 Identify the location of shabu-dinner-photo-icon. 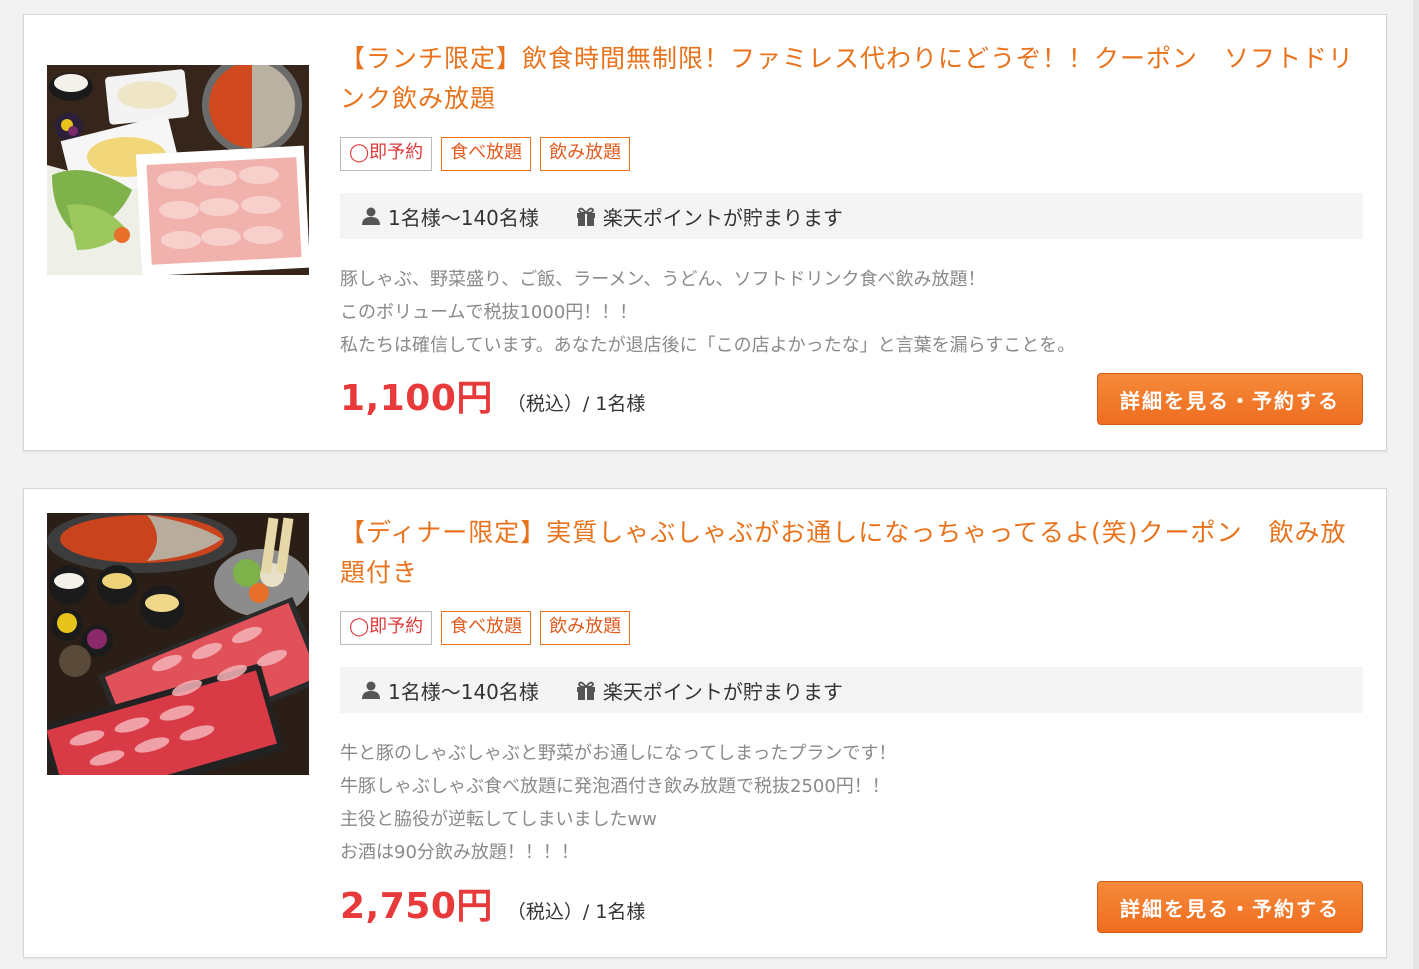
(178, 644).